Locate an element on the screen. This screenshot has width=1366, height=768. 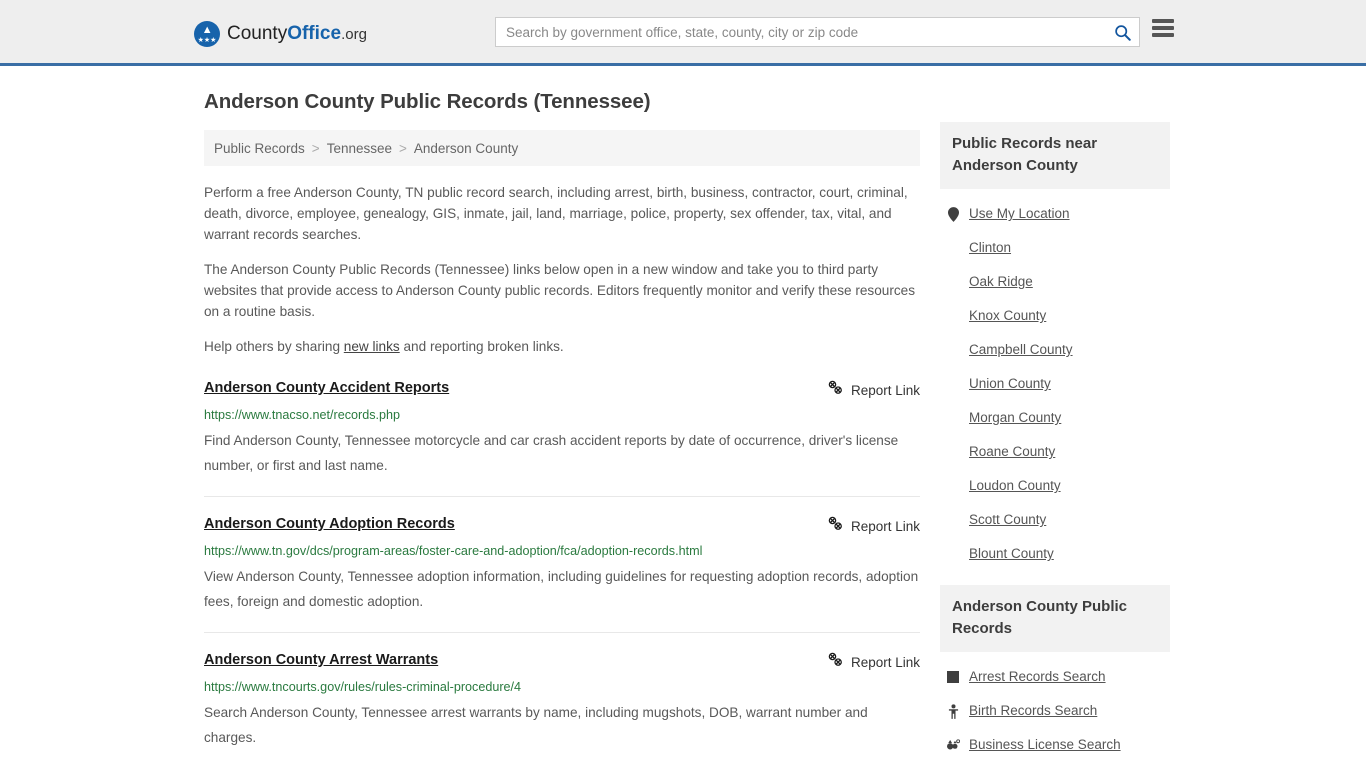
sidebar-link-loudon-county: Loudon County is located at coordinates (1055, 486).